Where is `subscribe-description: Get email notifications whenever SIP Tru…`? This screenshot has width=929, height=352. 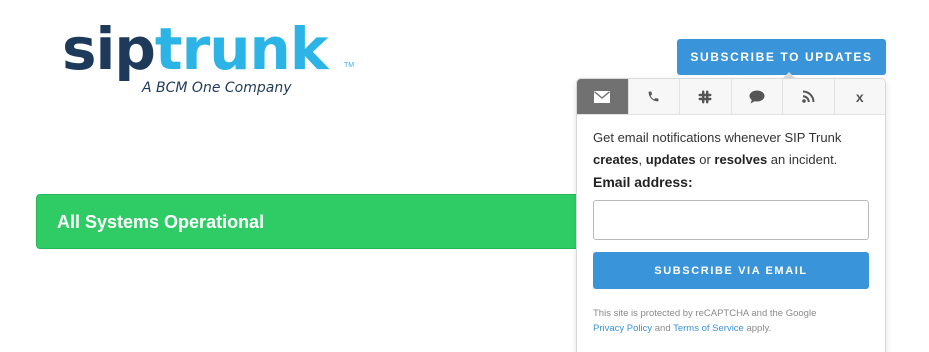 subscribe-description: Get email notifications whenever SIP Tru… is located at coordinates (731, 149).